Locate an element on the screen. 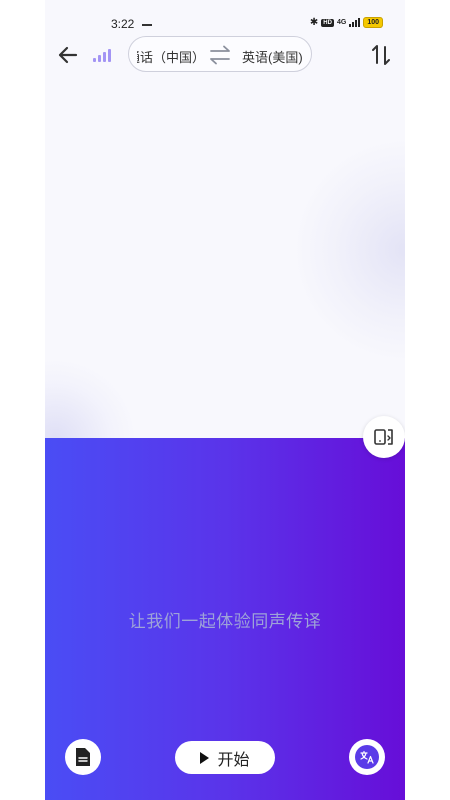  document-icon is located at coordinates (83, 757).